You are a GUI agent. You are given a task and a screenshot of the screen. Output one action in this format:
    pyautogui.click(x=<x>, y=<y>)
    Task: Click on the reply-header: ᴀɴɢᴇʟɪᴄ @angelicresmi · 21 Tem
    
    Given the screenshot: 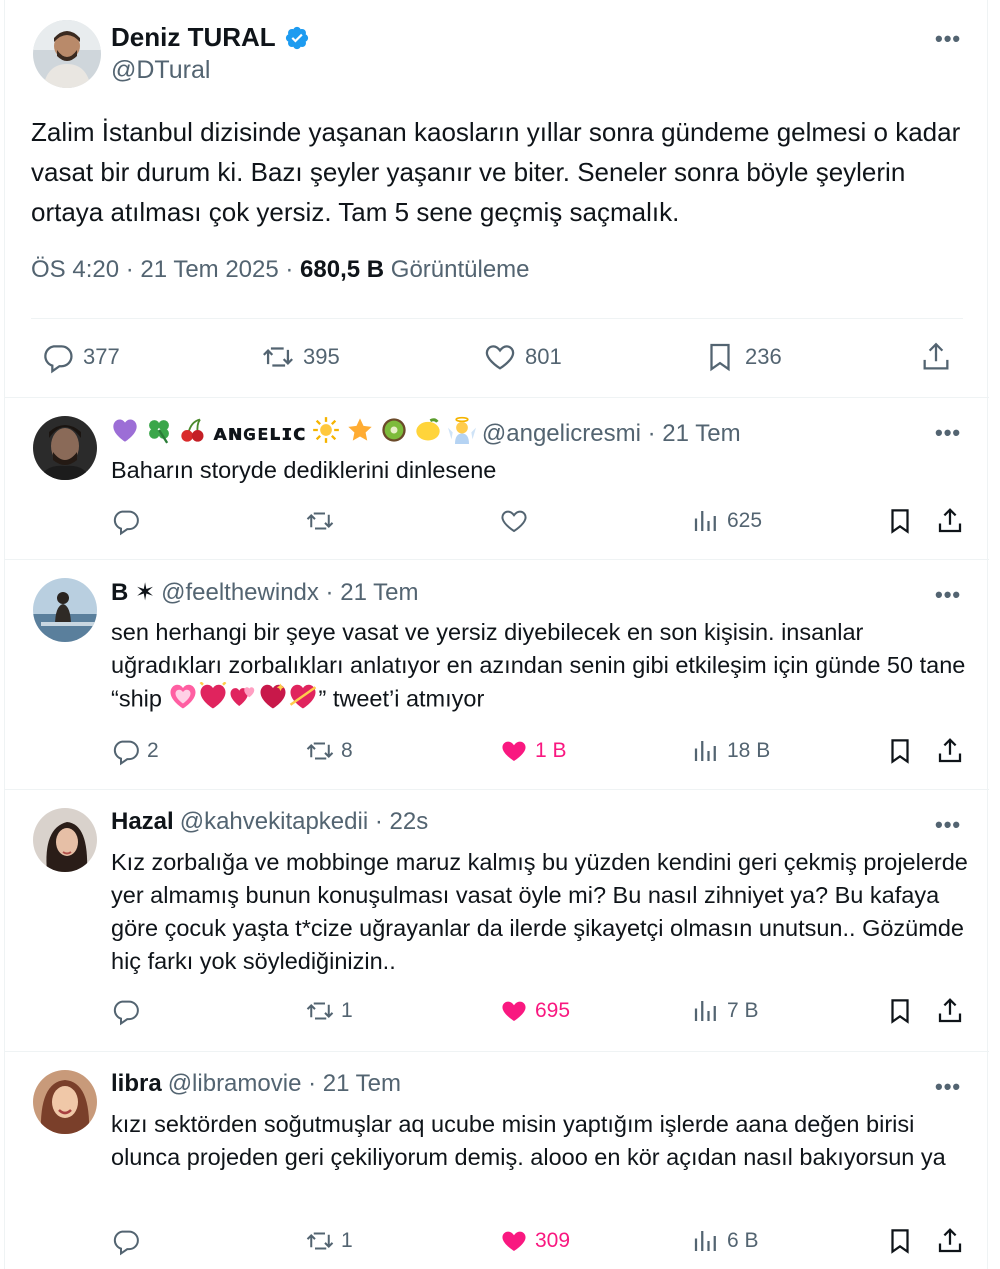 What is the action you would take?
    pyautogui.click(x=426, y=433)
    